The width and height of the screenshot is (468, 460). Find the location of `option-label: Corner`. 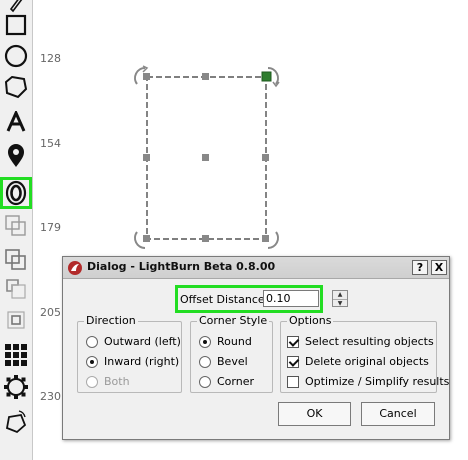

option-label: Corner is located at coordinates (236, 381).